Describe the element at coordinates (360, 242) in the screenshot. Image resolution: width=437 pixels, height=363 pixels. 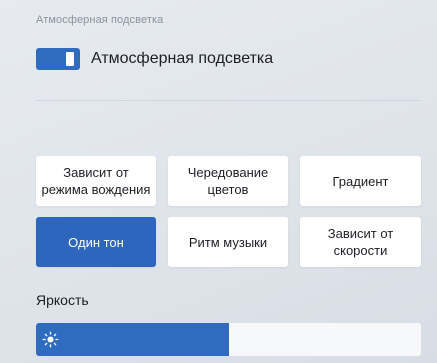
I see `mode-button-speed: Зависит от скорости` at that location.